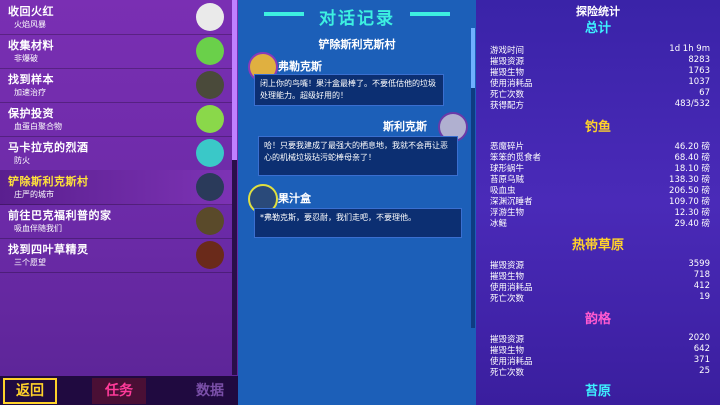  I want to click on quest-subtitle: 非爆破, so click(26, 58).